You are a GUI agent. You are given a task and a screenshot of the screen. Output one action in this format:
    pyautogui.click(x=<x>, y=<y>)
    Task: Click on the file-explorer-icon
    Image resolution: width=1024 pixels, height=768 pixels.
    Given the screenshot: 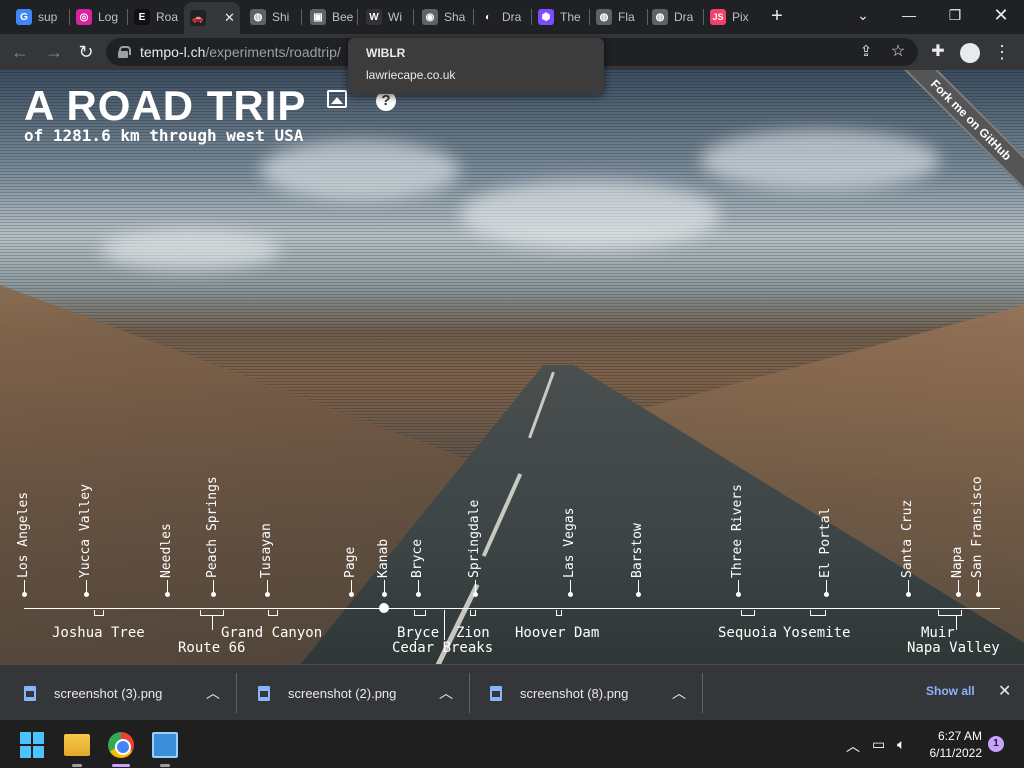 What is the action you would take?
    pyautogui.click(x=77, y=745)
    